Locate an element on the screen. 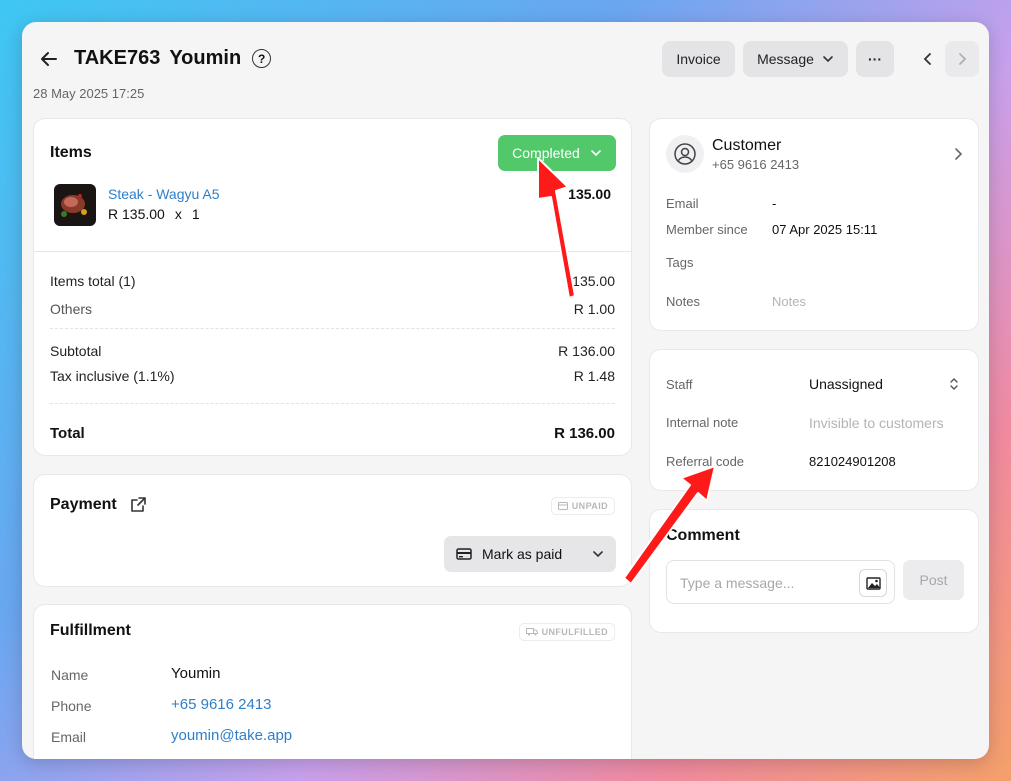 This screenshot has width=1011, height=781. user-circle-icon is located at coordinates (685, 154).